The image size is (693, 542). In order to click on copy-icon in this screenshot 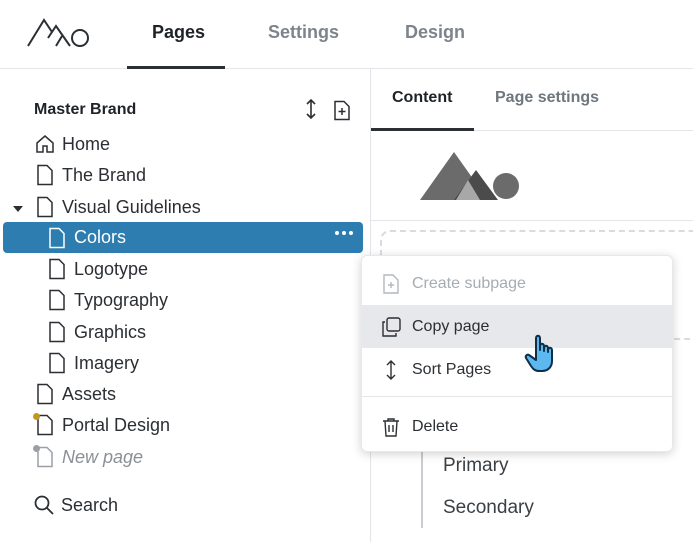, I will do `click(391, 326)`.